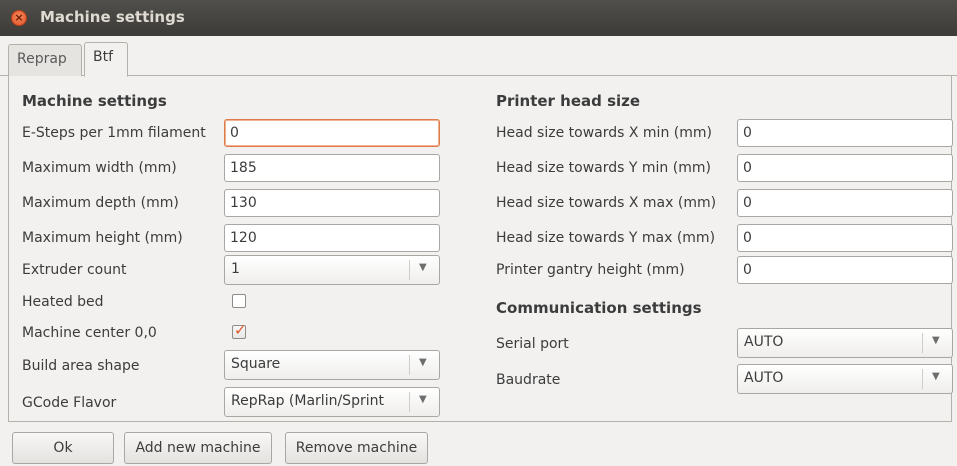  What do you see at coordinates (532, 344) in the screenshot?
I see `serial-port-label: Serial port` at bounding box center [532, 344].